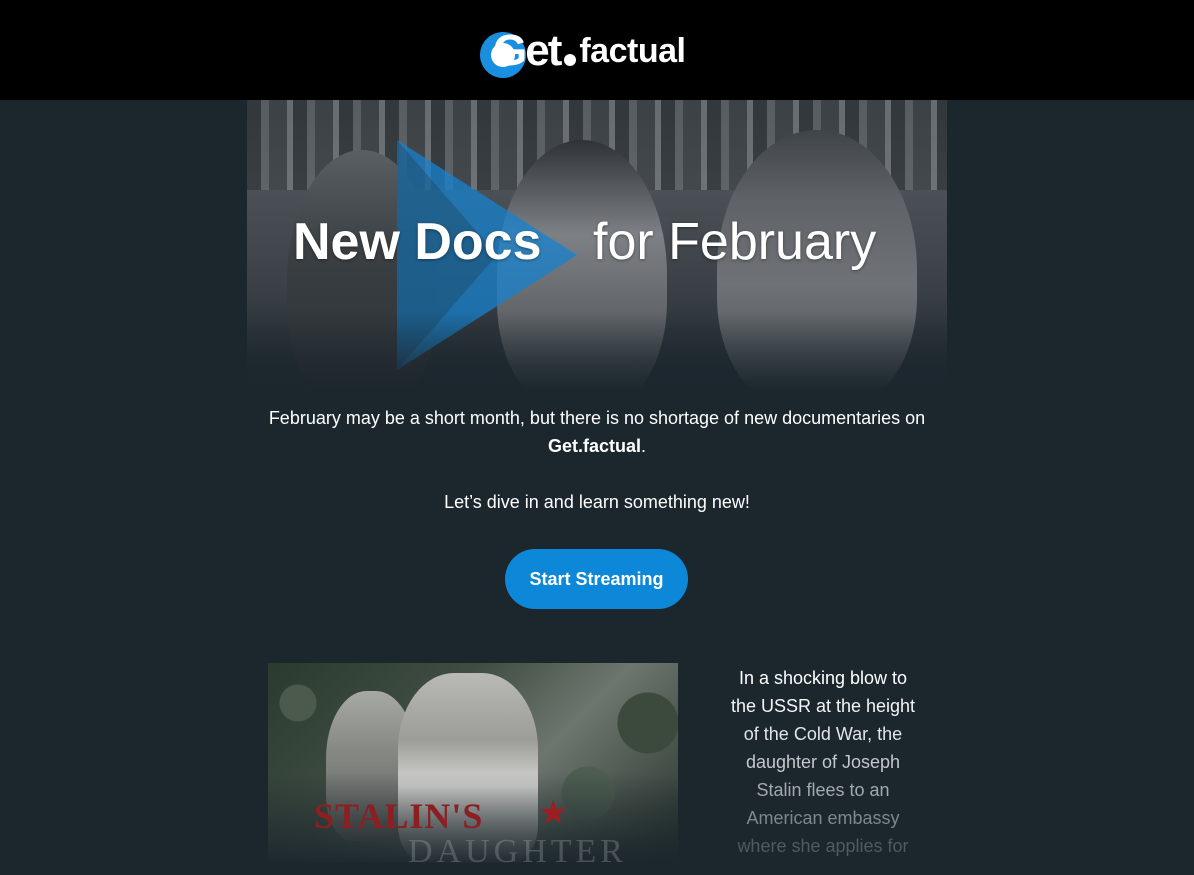 The image size is (1194, 875). What do you see at coordinates (517, 848) in the screenshot?
I see `poster-subtitle: DAUGHTER` at bounding box center [517, 848].